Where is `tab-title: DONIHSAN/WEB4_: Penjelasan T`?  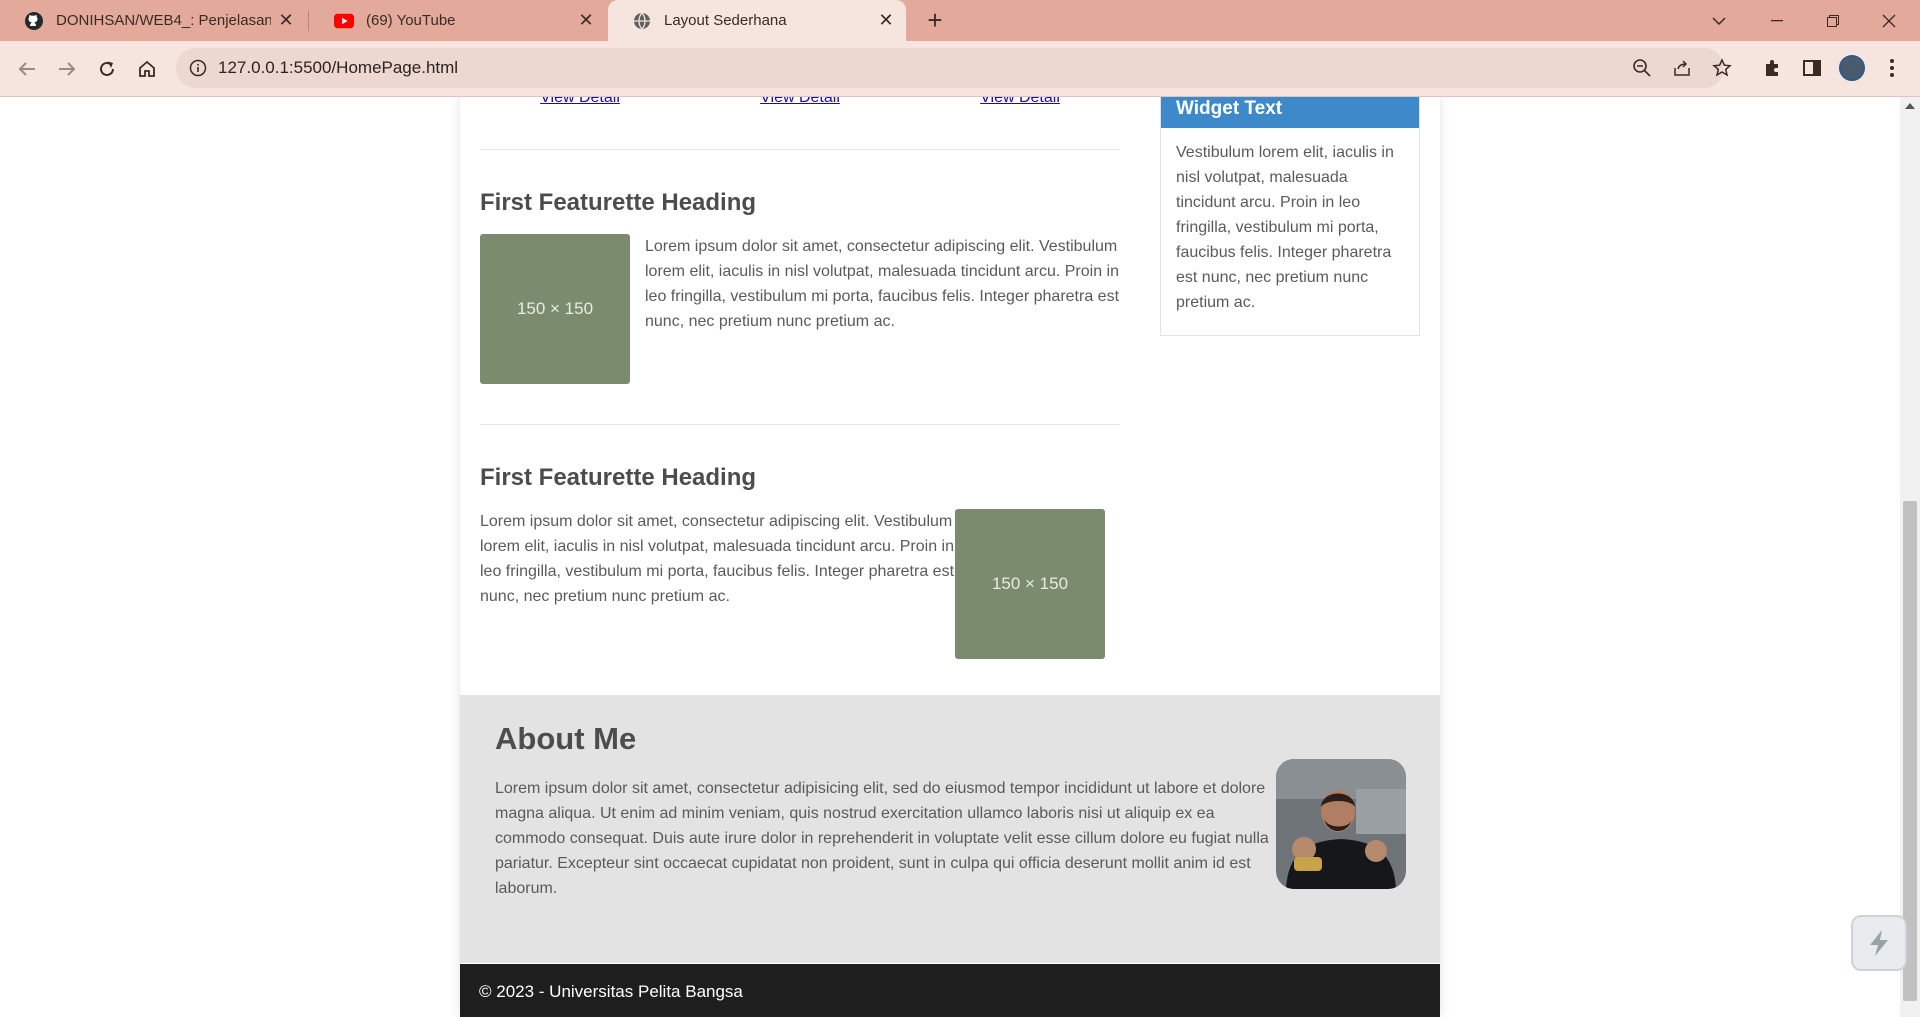
tab-title: DONIHSAN/WEB4_: Penjelasan T is located at coordinates (163, 20).